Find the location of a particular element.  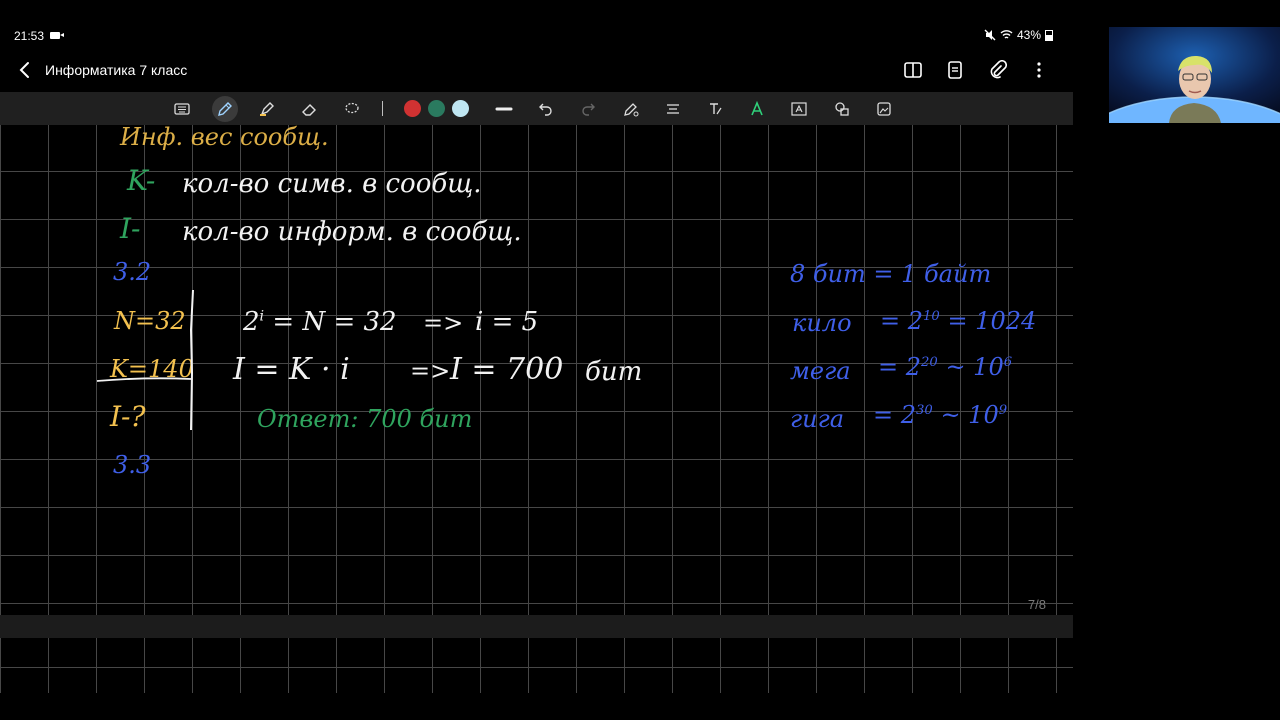

task-3-2-label: 3.2 is located at coordinates (132, 272).